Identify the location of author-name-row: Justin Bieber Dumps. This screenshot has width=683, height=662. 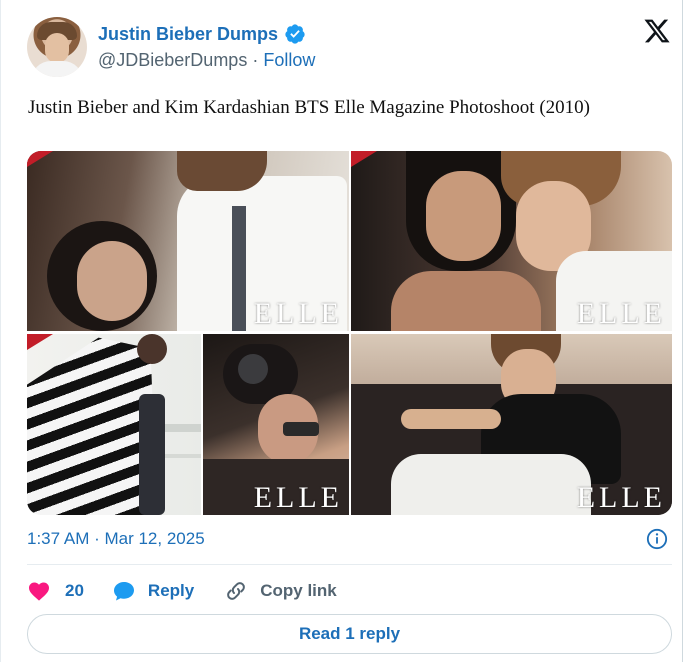
(202, 34).